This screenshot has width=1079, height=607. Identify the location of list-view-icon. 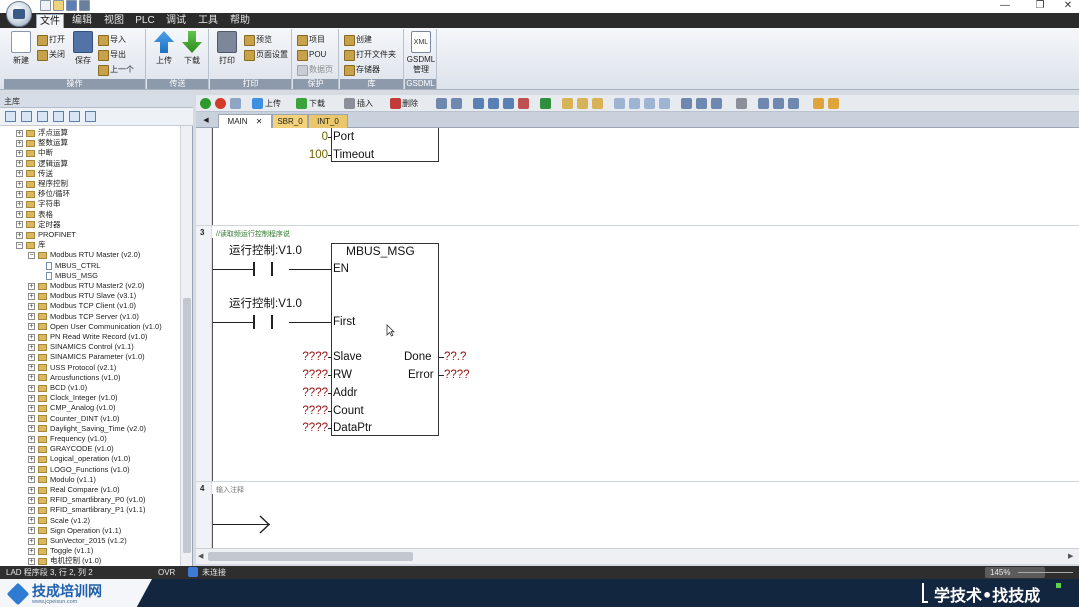
(26, 116).